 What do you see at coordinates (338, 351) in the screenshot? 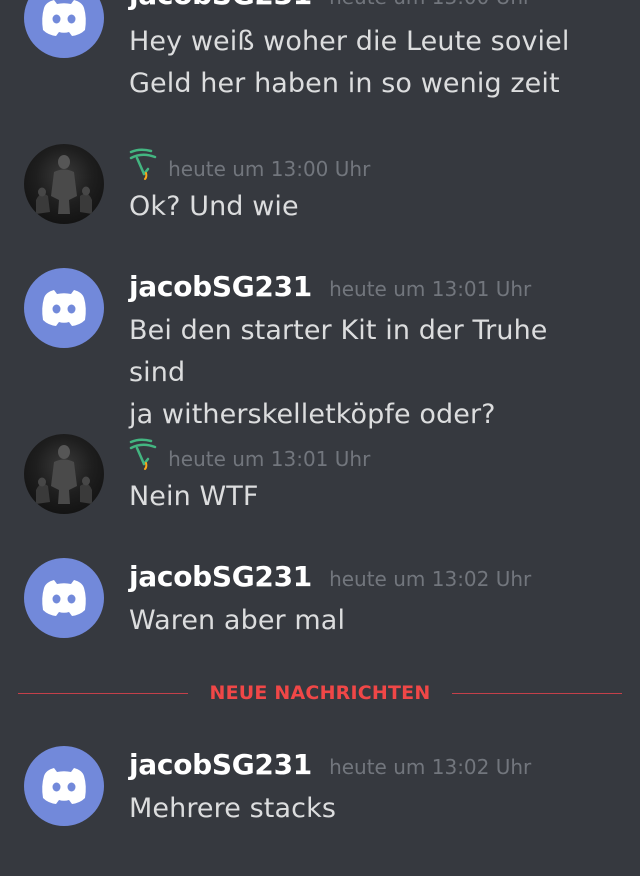
I see `message-line: Bei den starter Kit in der Truhe sind` at bounding box center [338, 351].